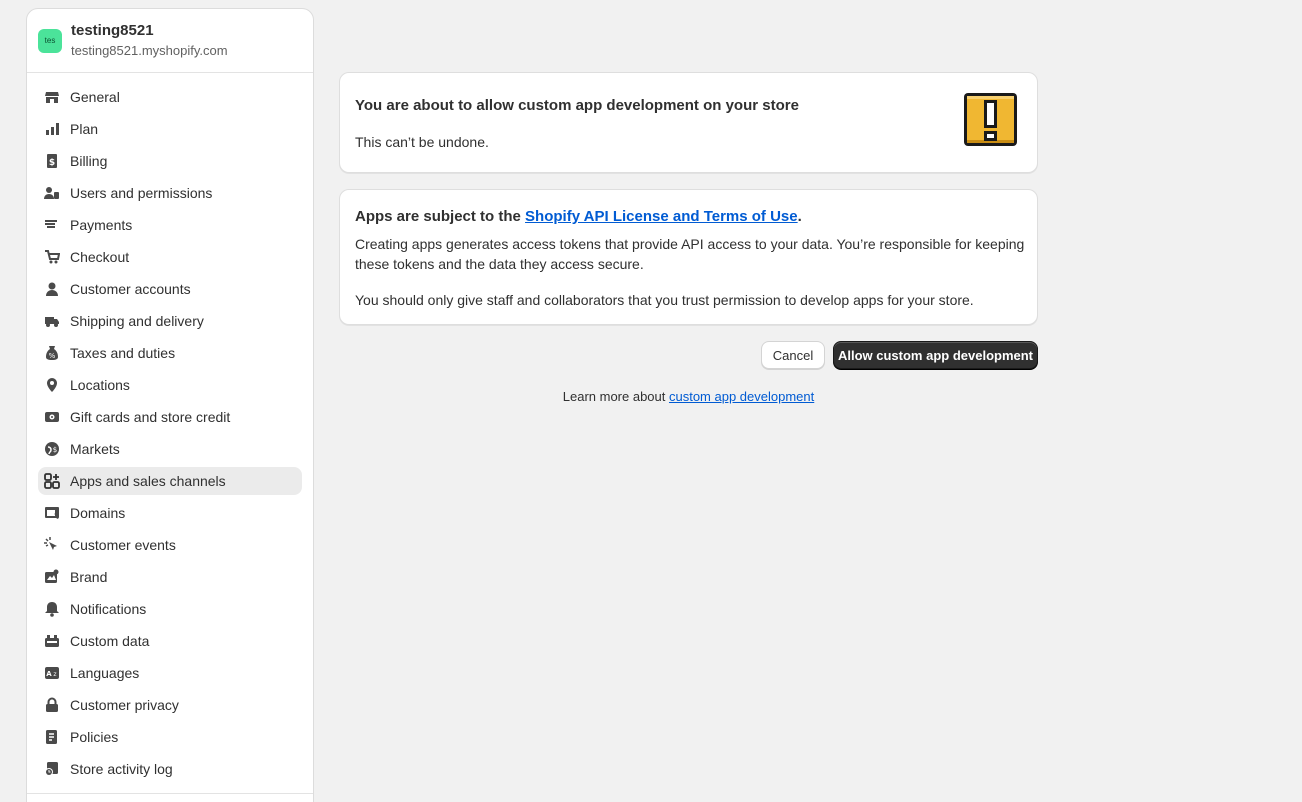 This screenshot has height=802, width=1302. I want to click on sidebar-item-store-activity-log: Store activity log, so click(170, 769).